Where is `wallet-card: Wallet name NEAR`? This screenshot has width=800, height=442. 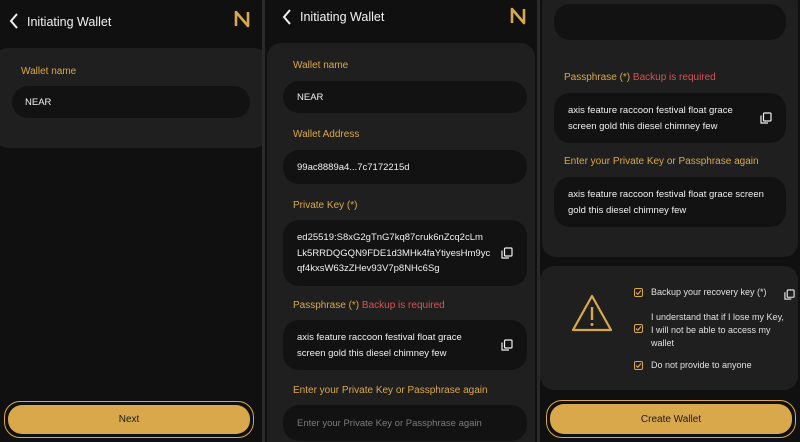
wallet-card: Wallet name NEAR is located at coordinates (131, 98).